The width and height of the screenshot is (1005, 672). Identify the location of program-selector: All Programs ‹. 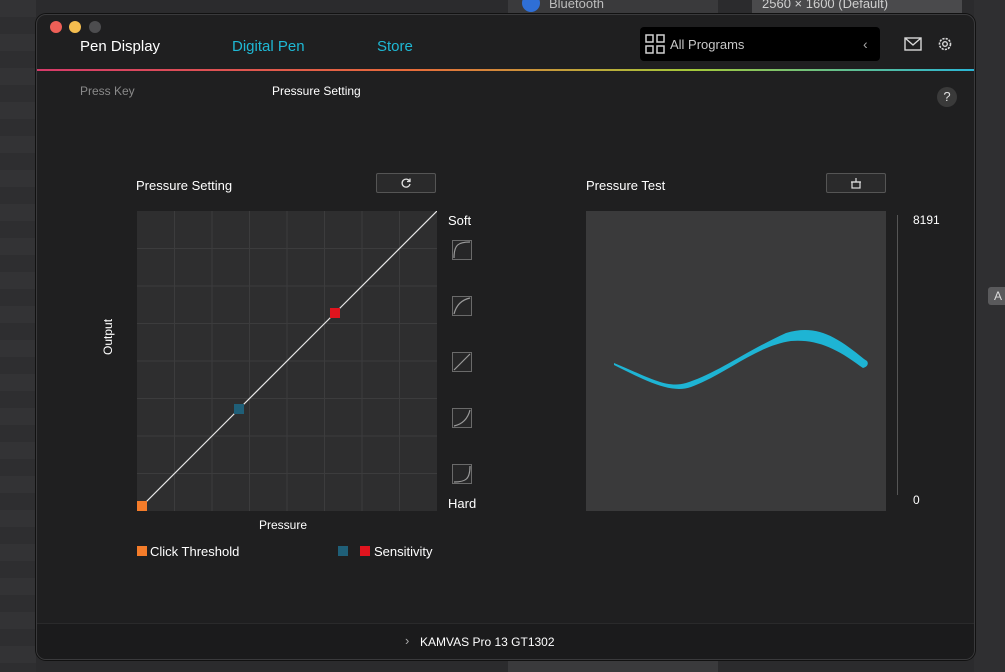
(760, 44).